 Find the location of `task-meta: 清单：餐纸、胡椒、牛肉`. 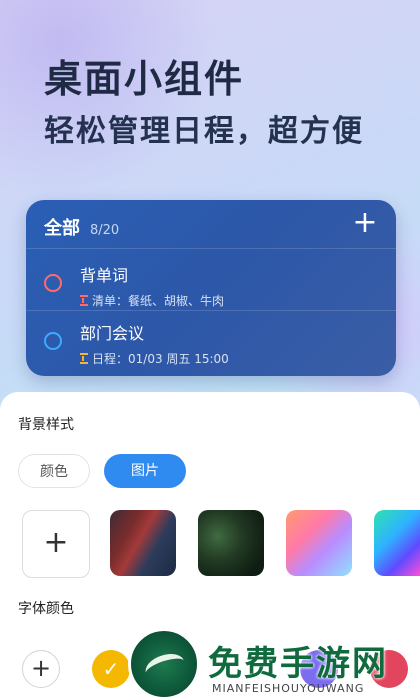

task-meta: 清单：餐纸、胡椒、牛肉 is located at coordinates (152, 300).